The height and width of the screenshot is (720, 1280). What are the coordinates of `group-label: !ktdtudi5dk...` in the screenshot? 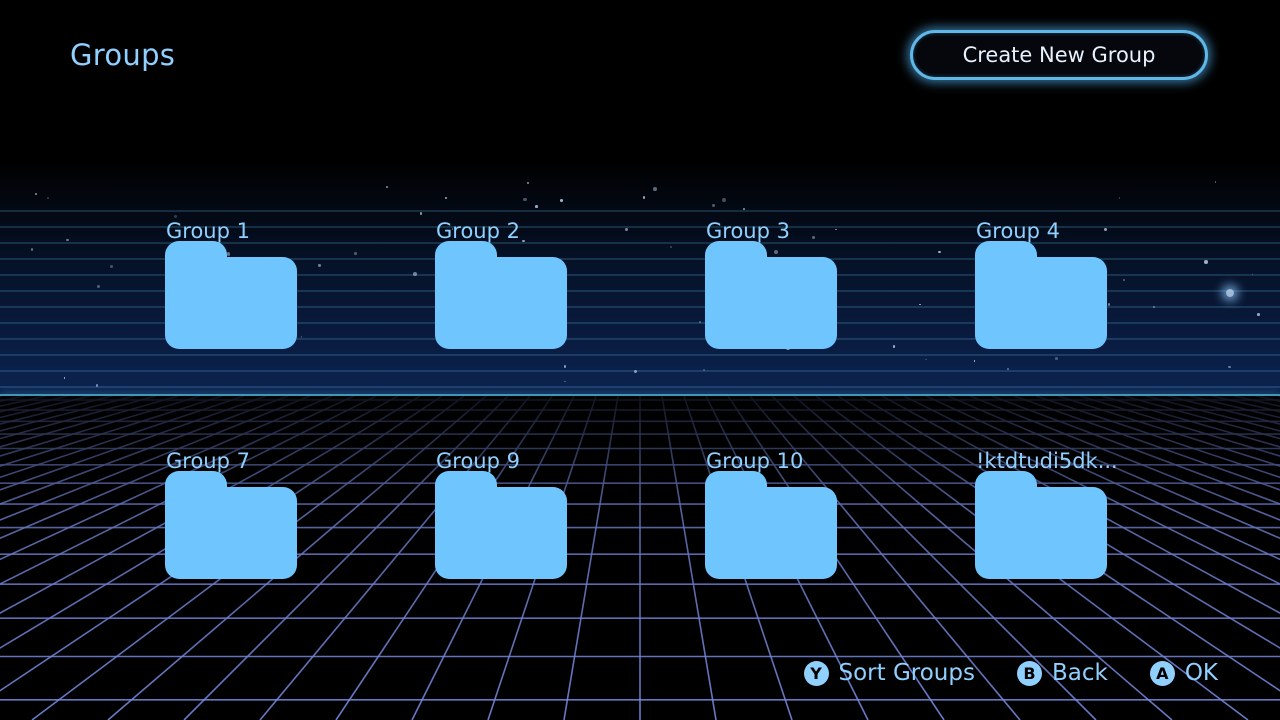 It's located at (1047, 461).